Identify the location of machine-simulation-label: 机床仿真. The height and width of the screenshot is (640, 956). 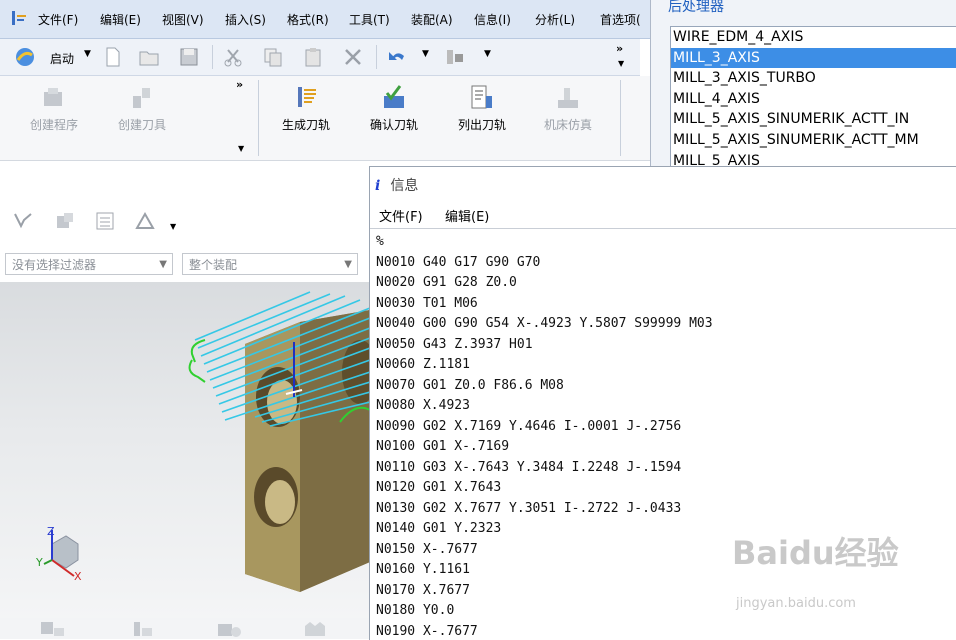
(567, 125).